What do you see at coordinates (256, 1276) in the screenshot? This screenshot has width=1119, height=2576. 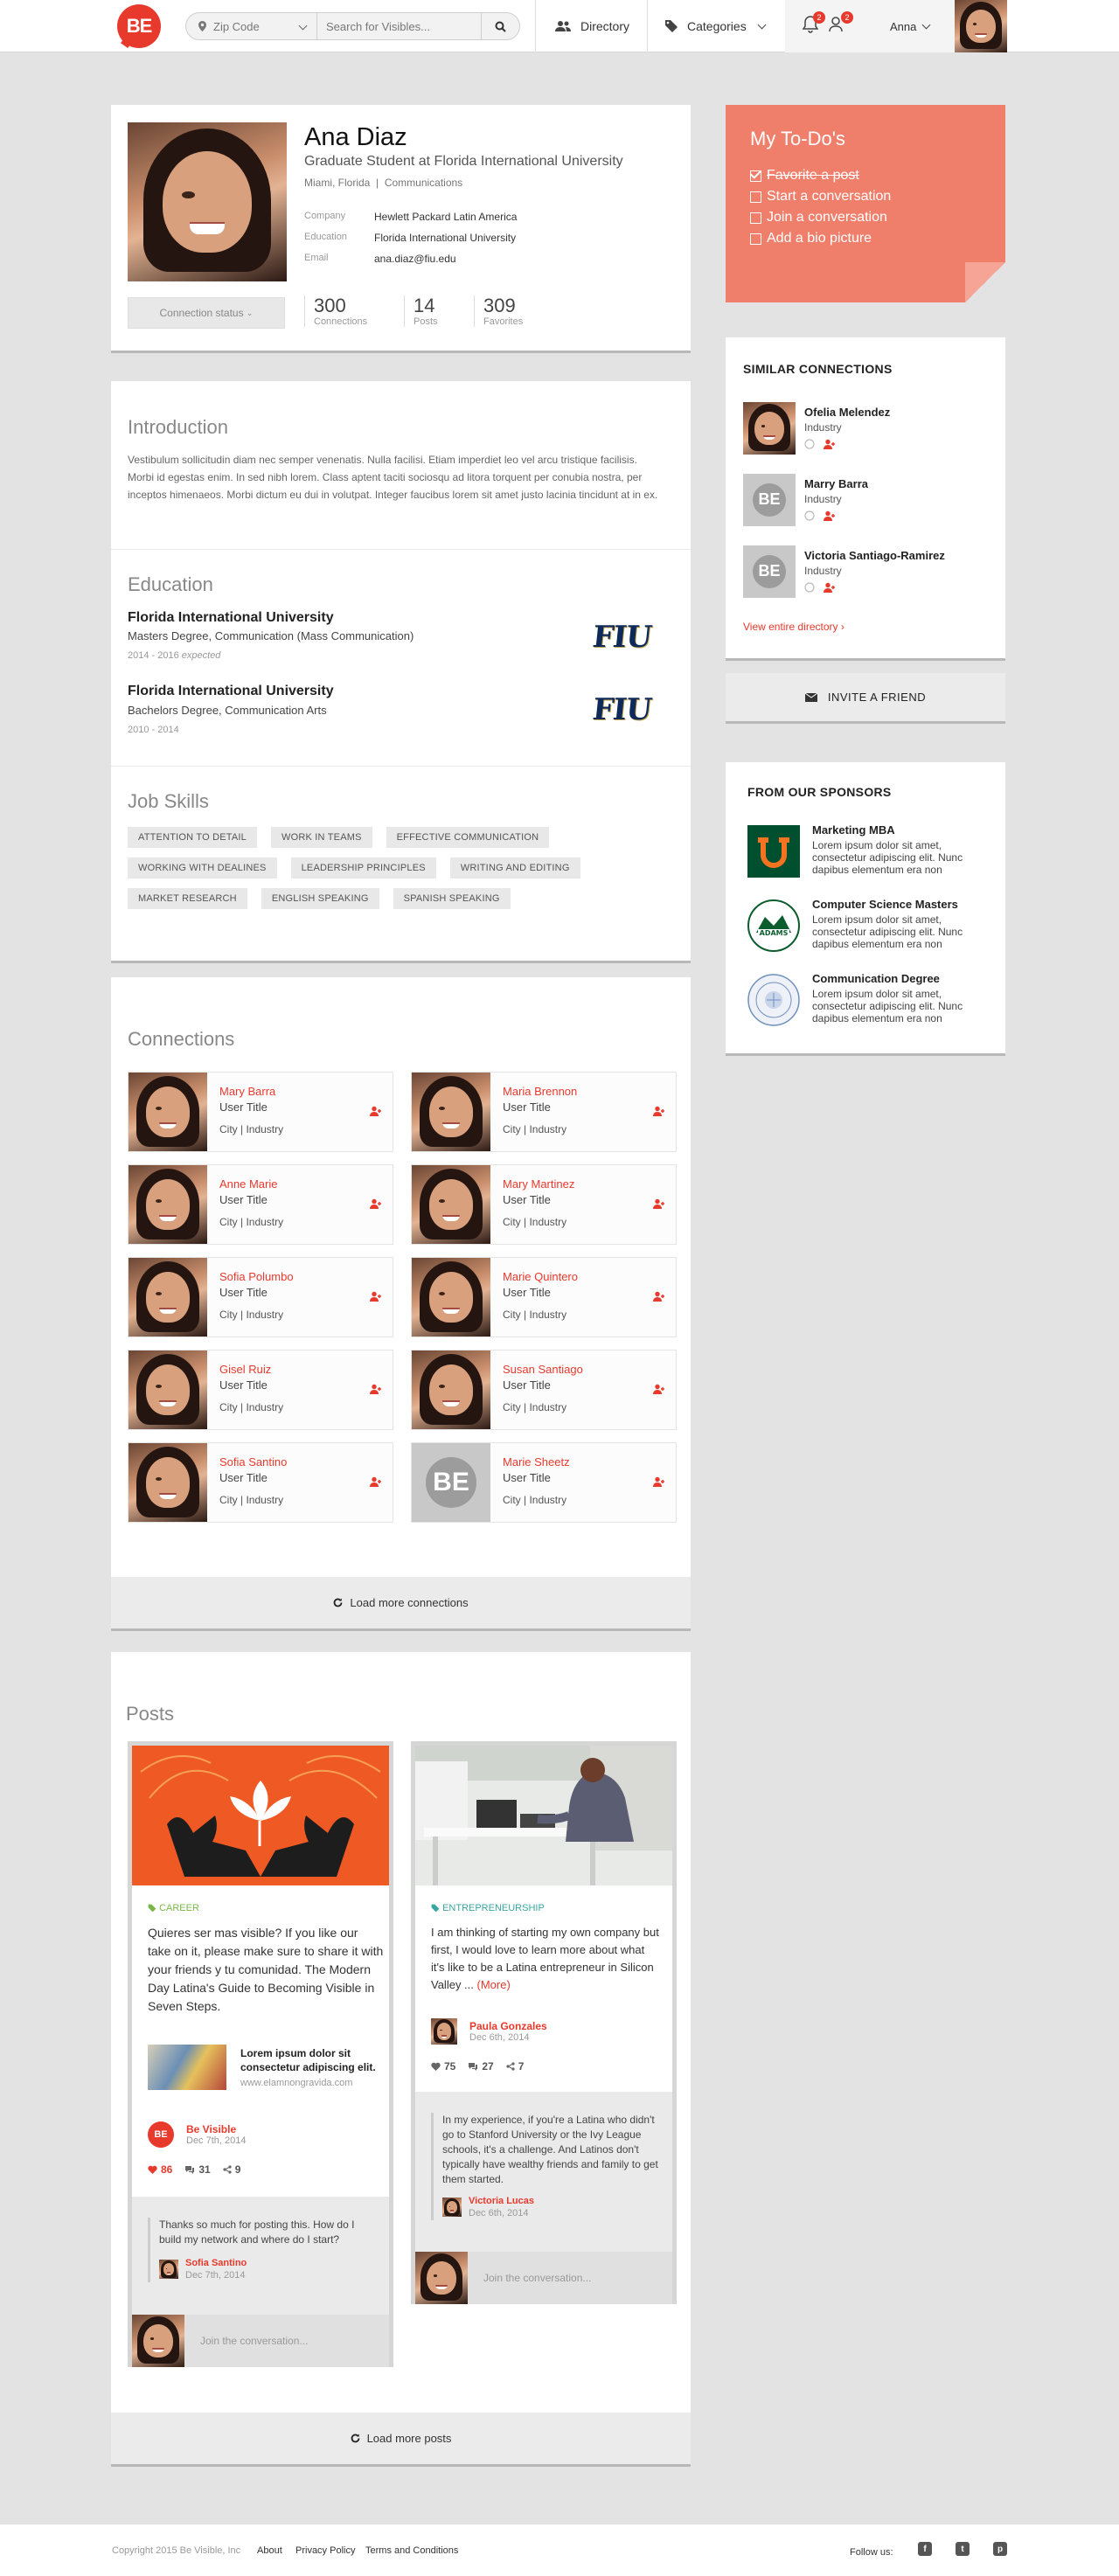 I see `connection-name: Sofia Polumbo` at bounding box center [256, 1276].